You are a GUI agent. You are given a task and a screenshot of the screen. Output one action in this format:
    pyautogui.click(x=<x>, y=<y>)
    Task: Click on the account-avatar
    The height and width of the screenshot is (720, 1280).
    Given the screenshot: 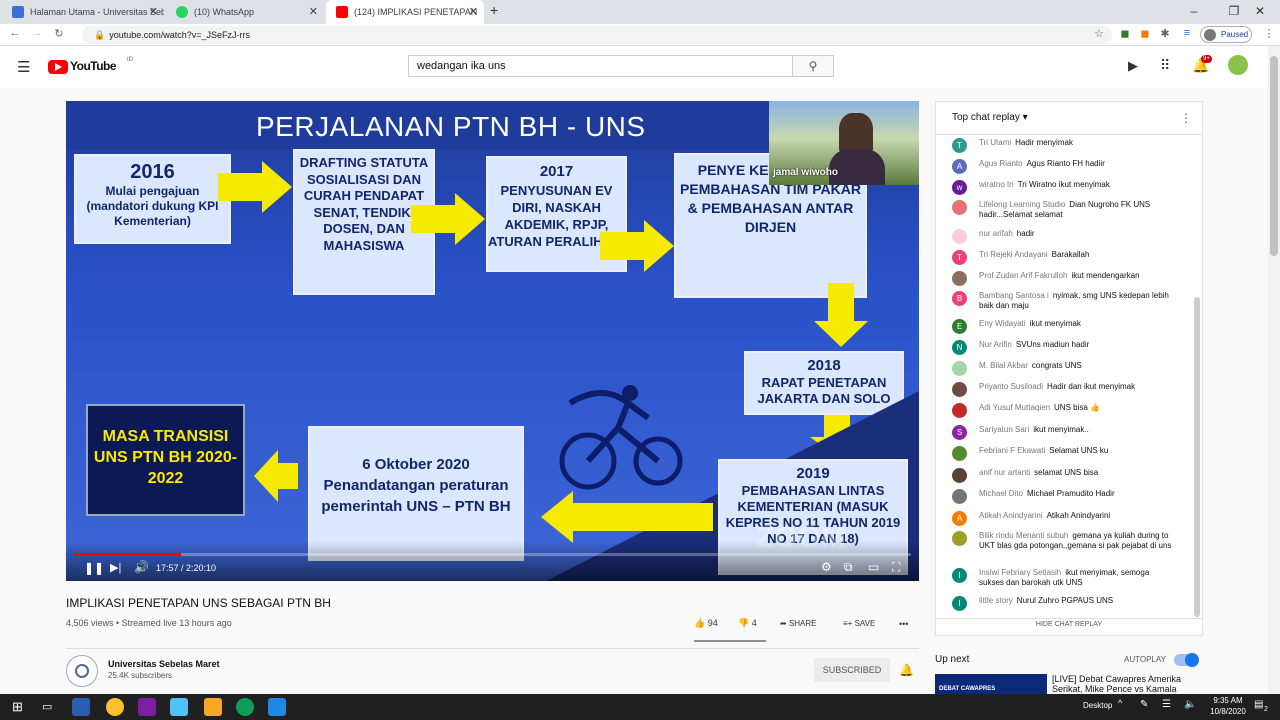 What is the action you would take?
    pyautogui.click(x=1238, y=65)
    